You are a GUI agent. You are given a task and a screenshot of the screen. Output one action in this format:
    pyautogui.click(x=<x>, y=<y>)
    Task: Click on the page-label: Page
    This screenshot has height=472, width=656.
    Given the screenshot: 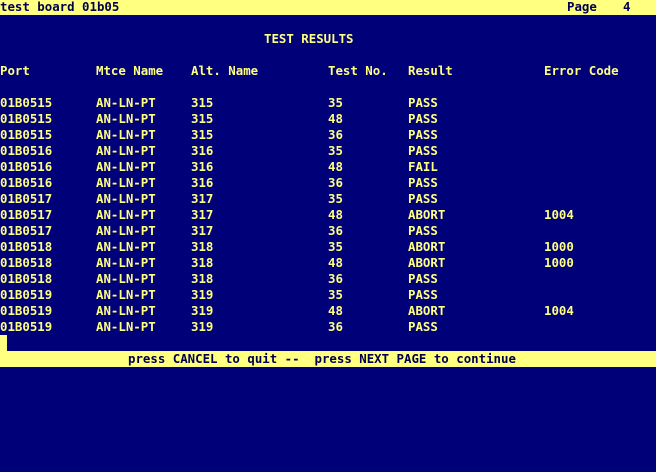 What is the action you would take?
    pyautogui.click(x=582, y=7)
    